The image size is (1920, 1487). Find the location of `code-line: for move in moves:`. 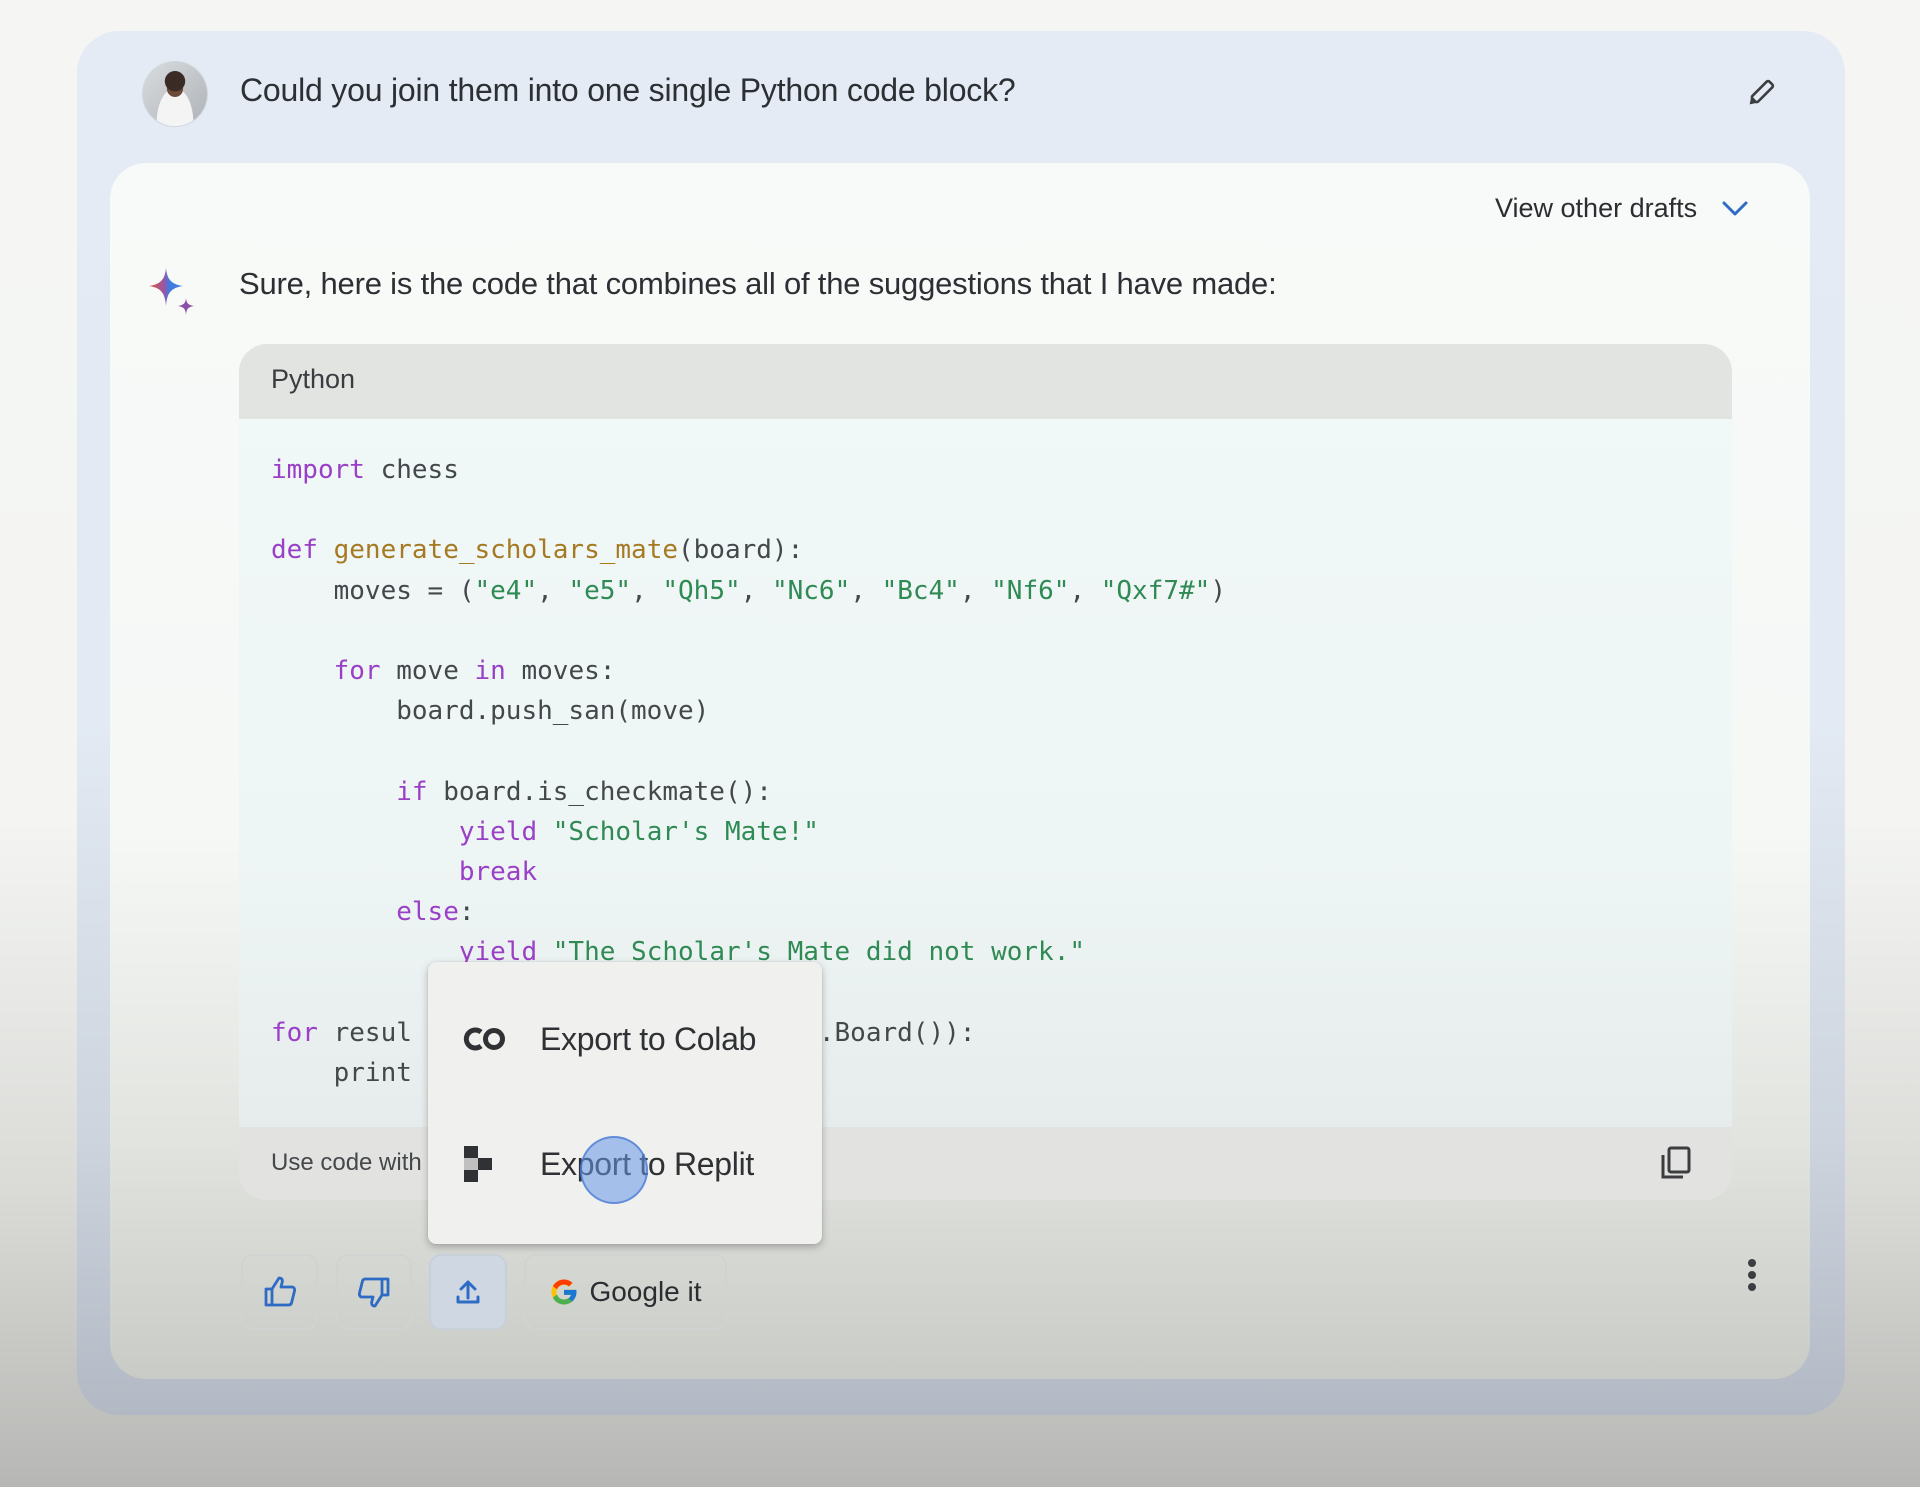

code-line: for move in moves: is located at coordinates (748, 671).